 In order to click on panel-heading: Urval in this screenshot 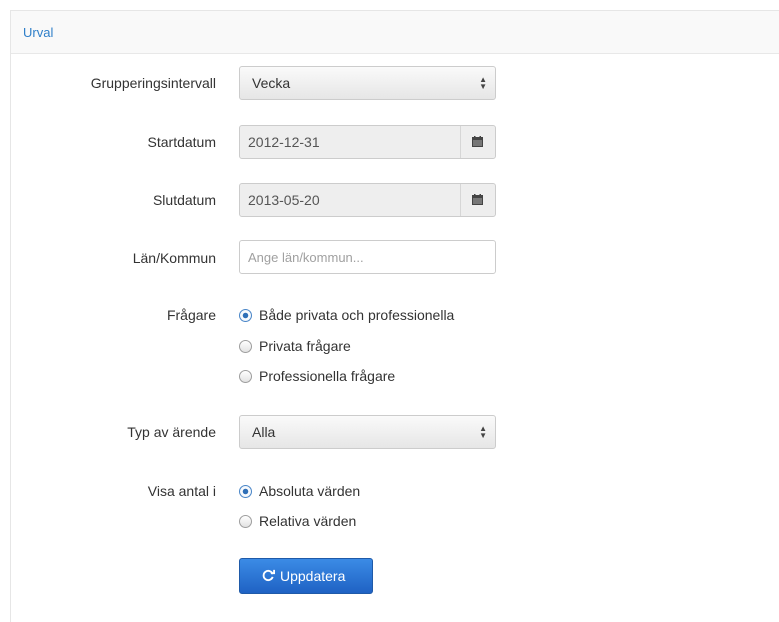, I will do `click(395, 32)`.